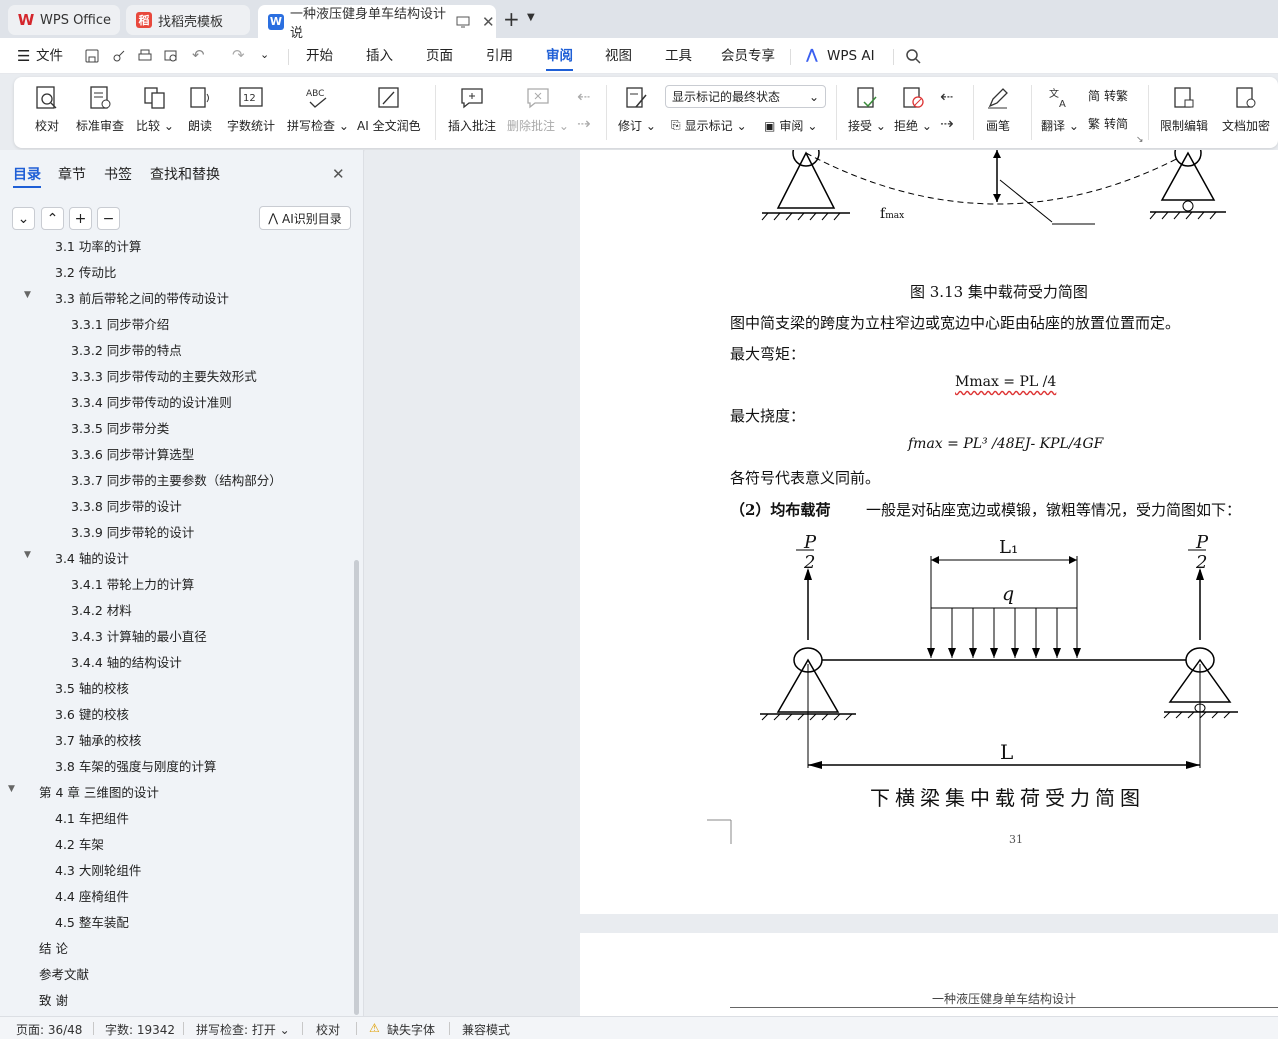  Describe the element at coordinates (120, 427) in the screenshot. I see `toc-item: 3.3.5 同步带分类` at that location.